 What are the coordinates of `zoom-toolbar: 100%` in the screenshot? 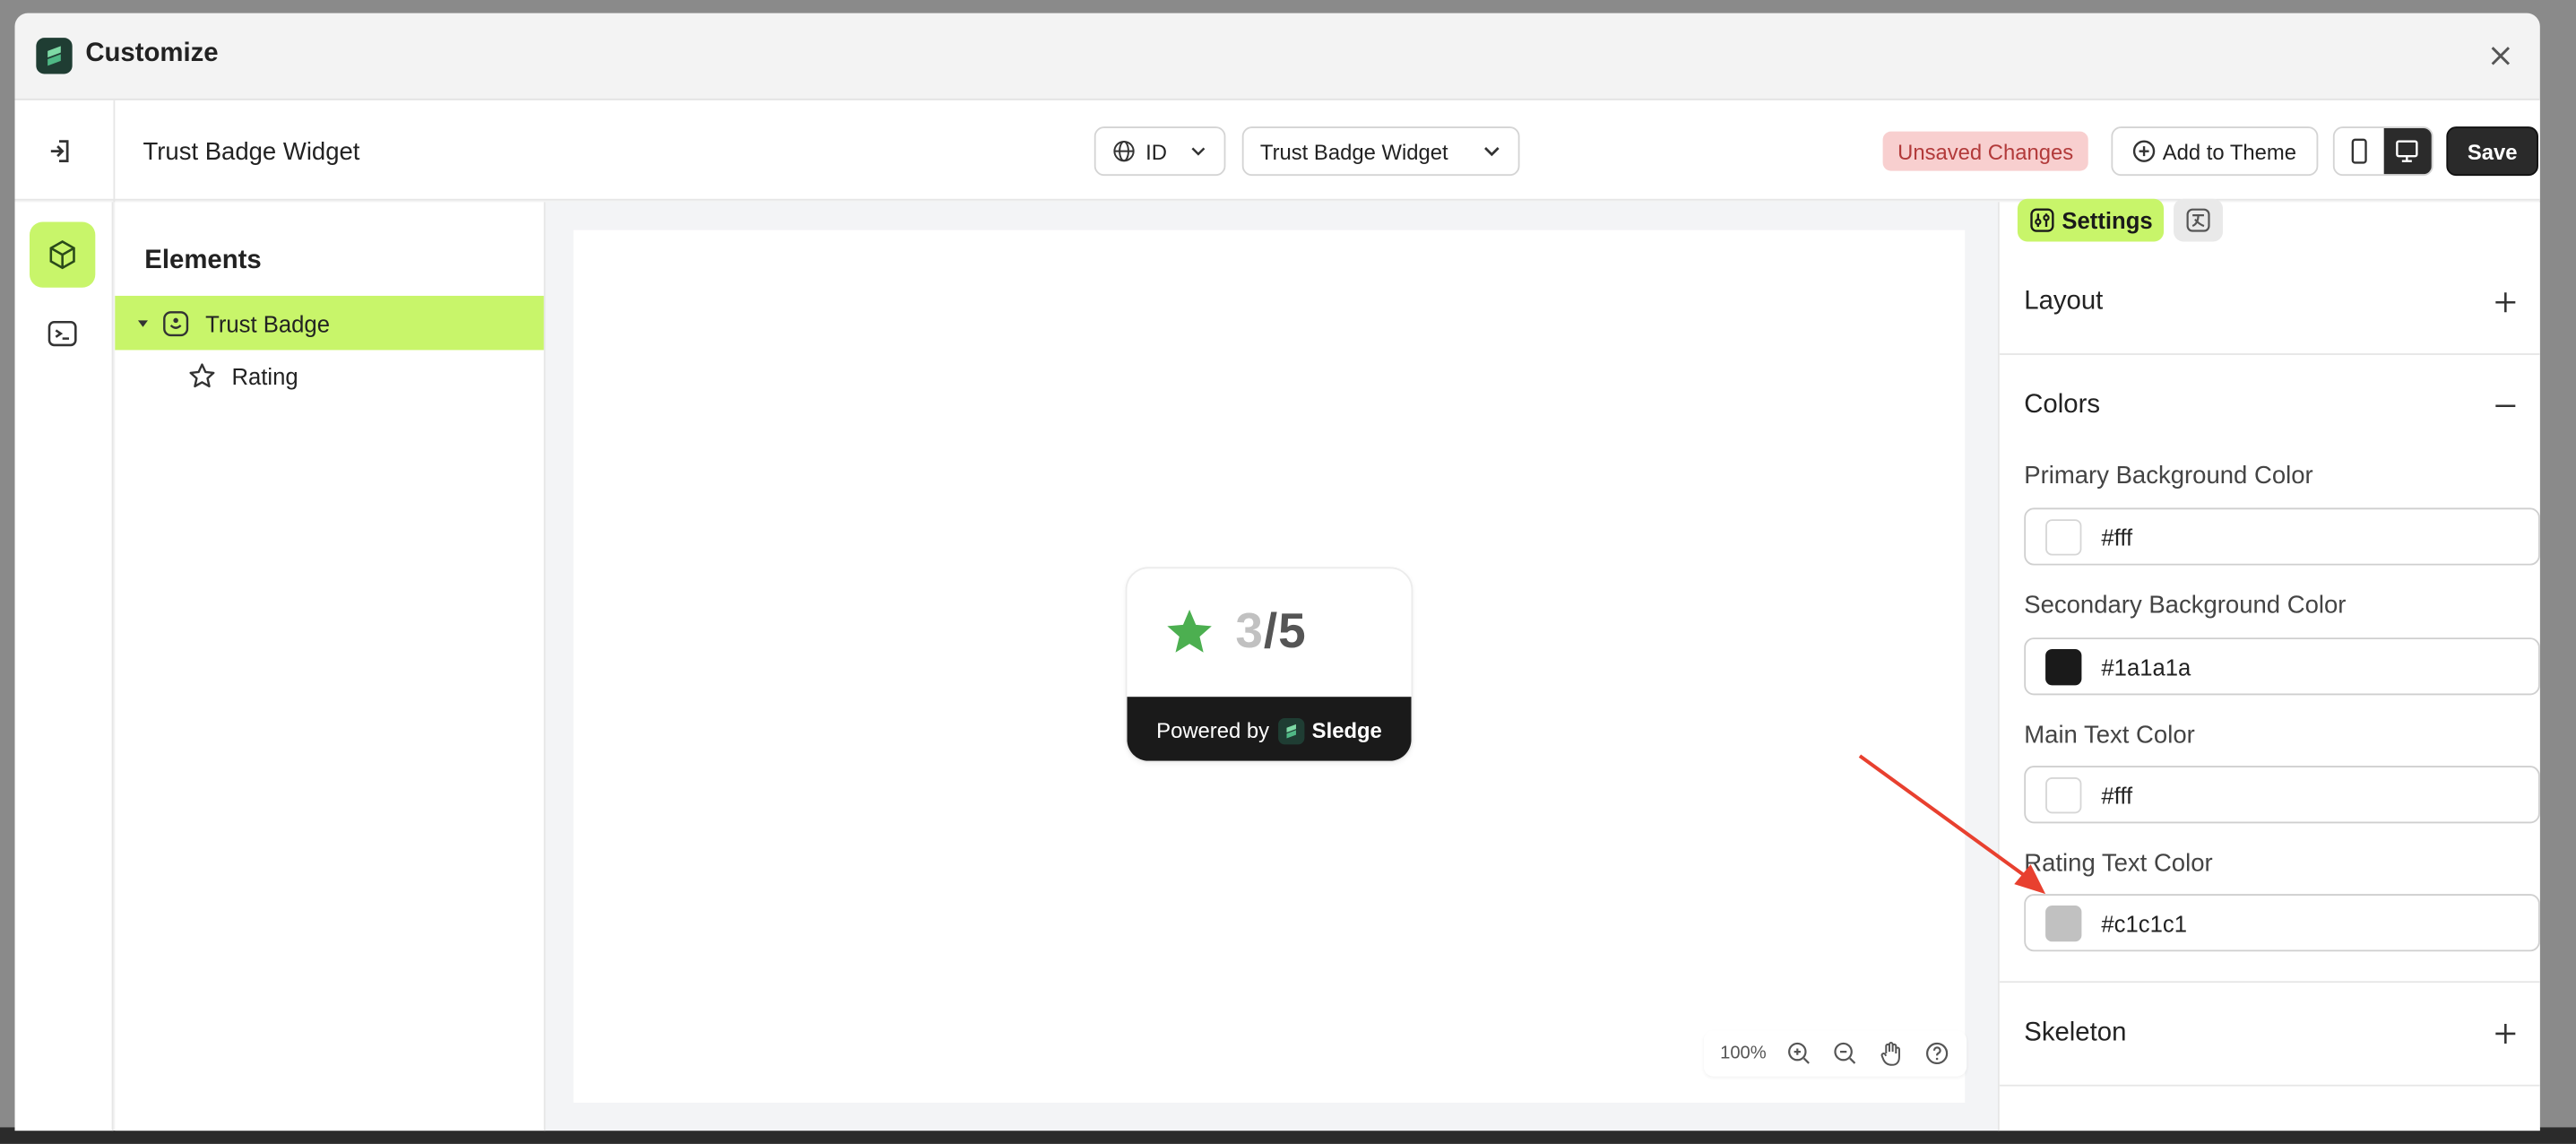 It's located at (1835, 1053).